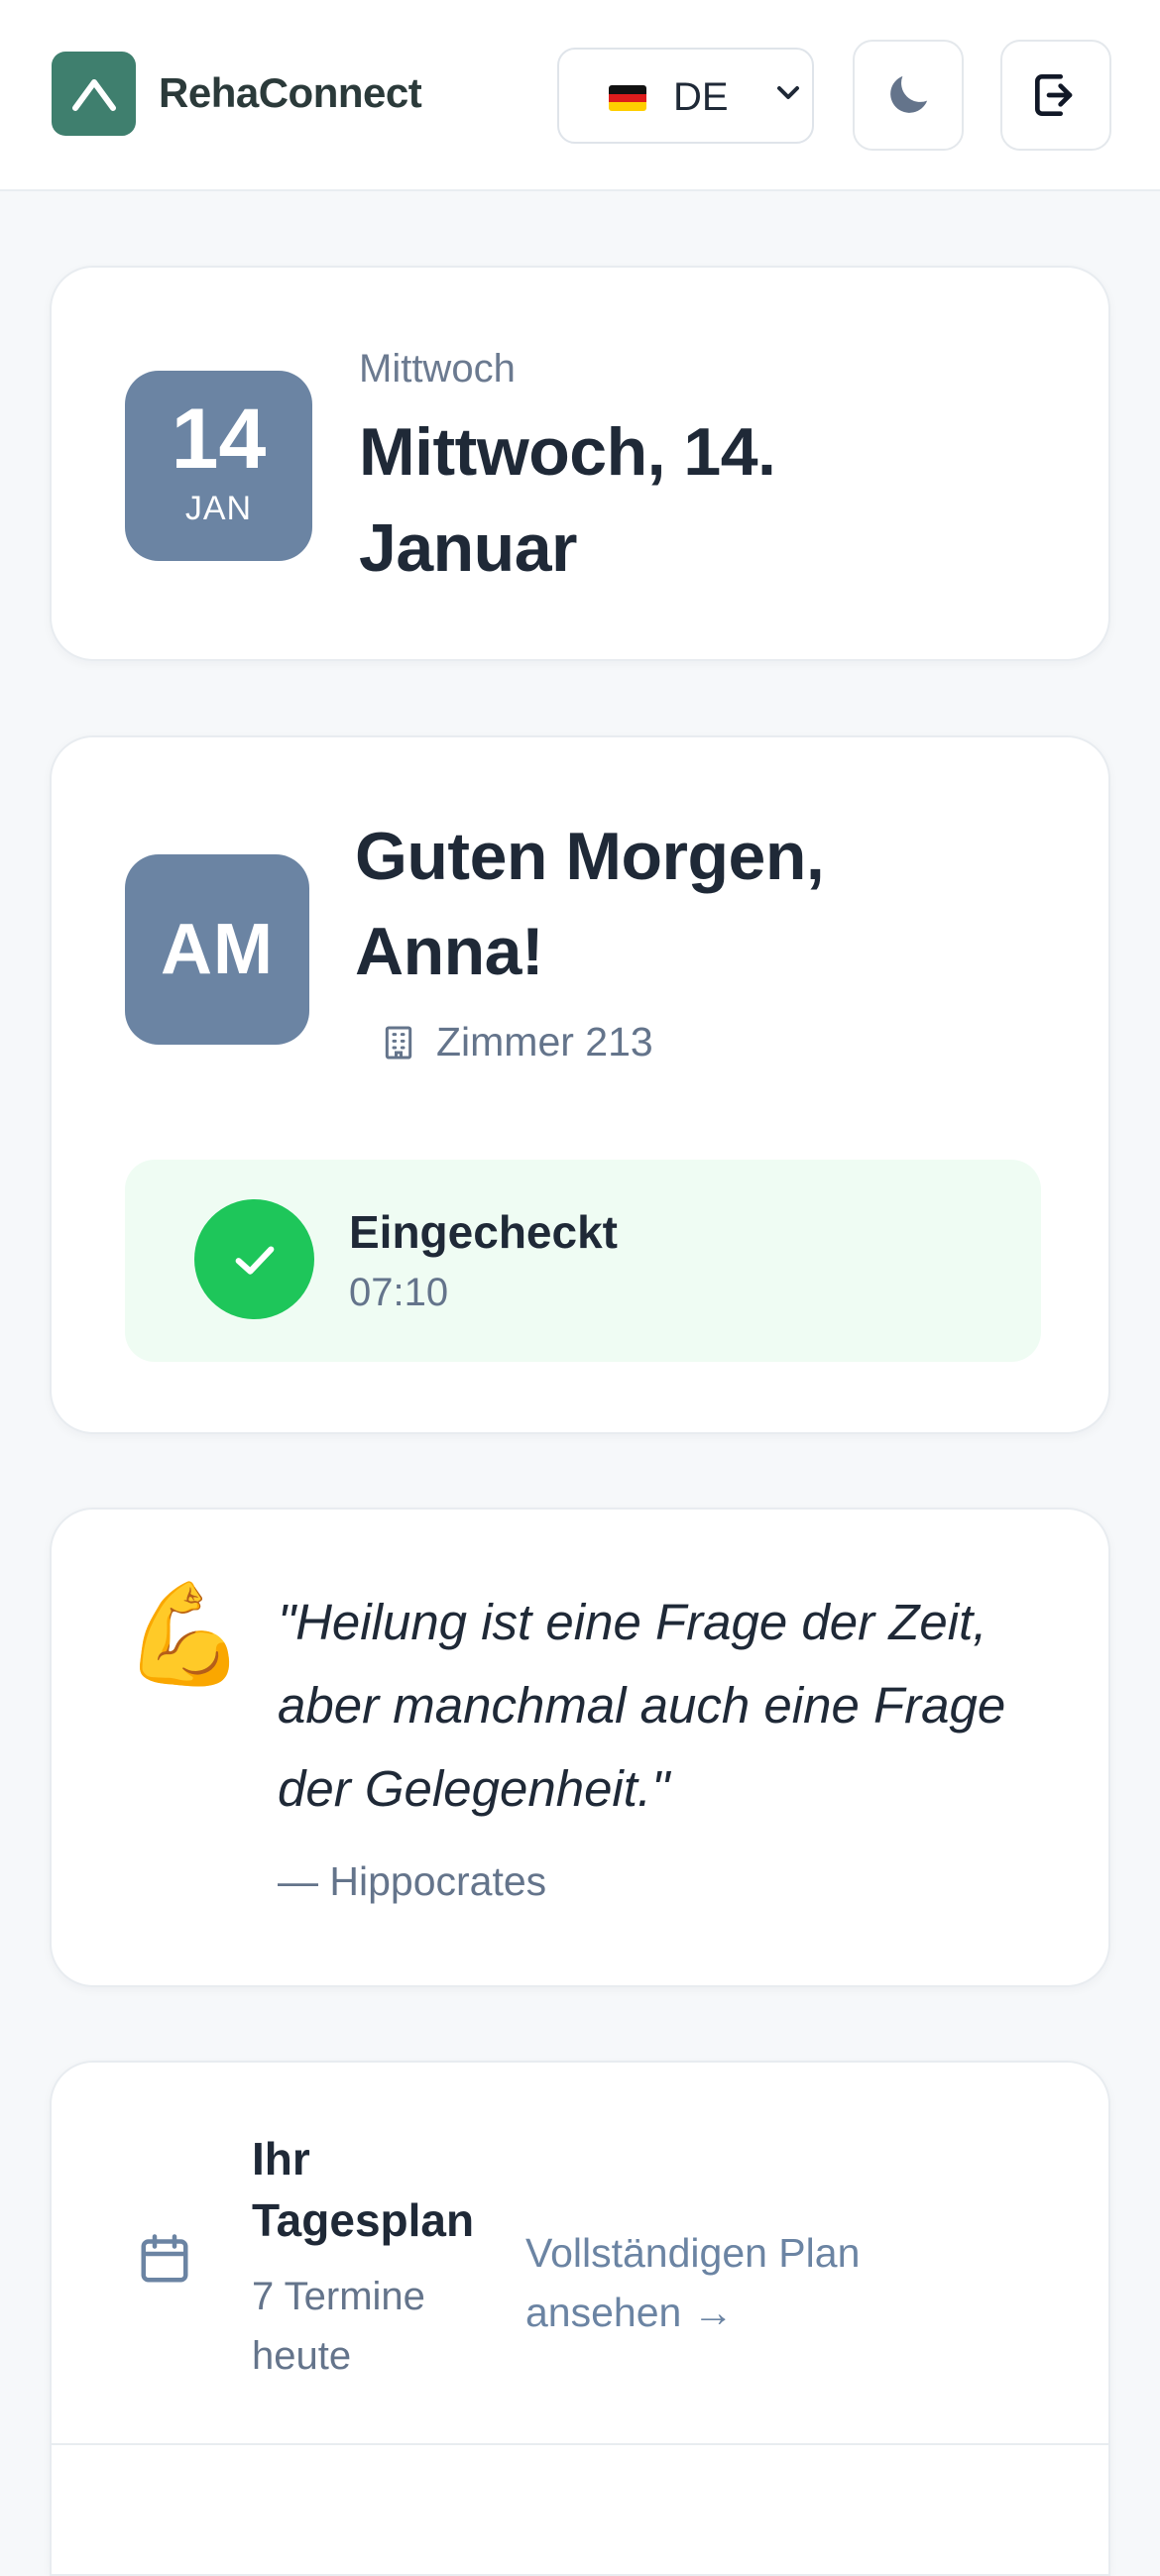 Image resolution: width=1160 pixels, height=2576 pixels. Describe the element at coordinates (437, 369) in the screenshot. I see `weekday-label: Mittwoch` at that location.